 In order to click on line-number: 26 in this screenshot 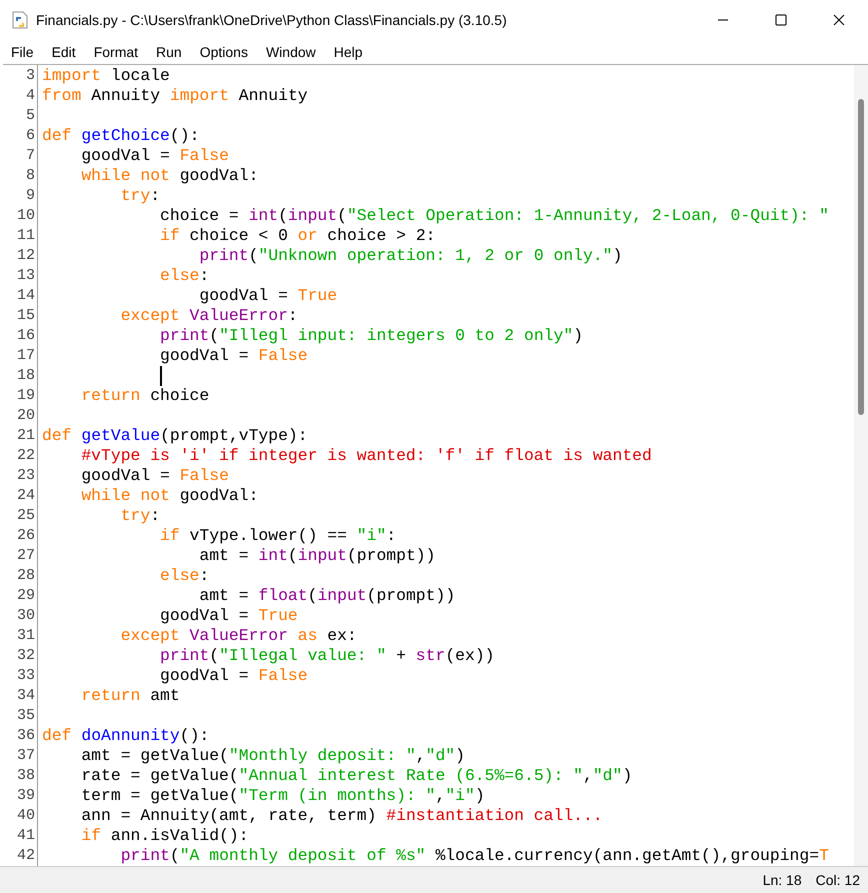, I will do `click(26, 536)`.